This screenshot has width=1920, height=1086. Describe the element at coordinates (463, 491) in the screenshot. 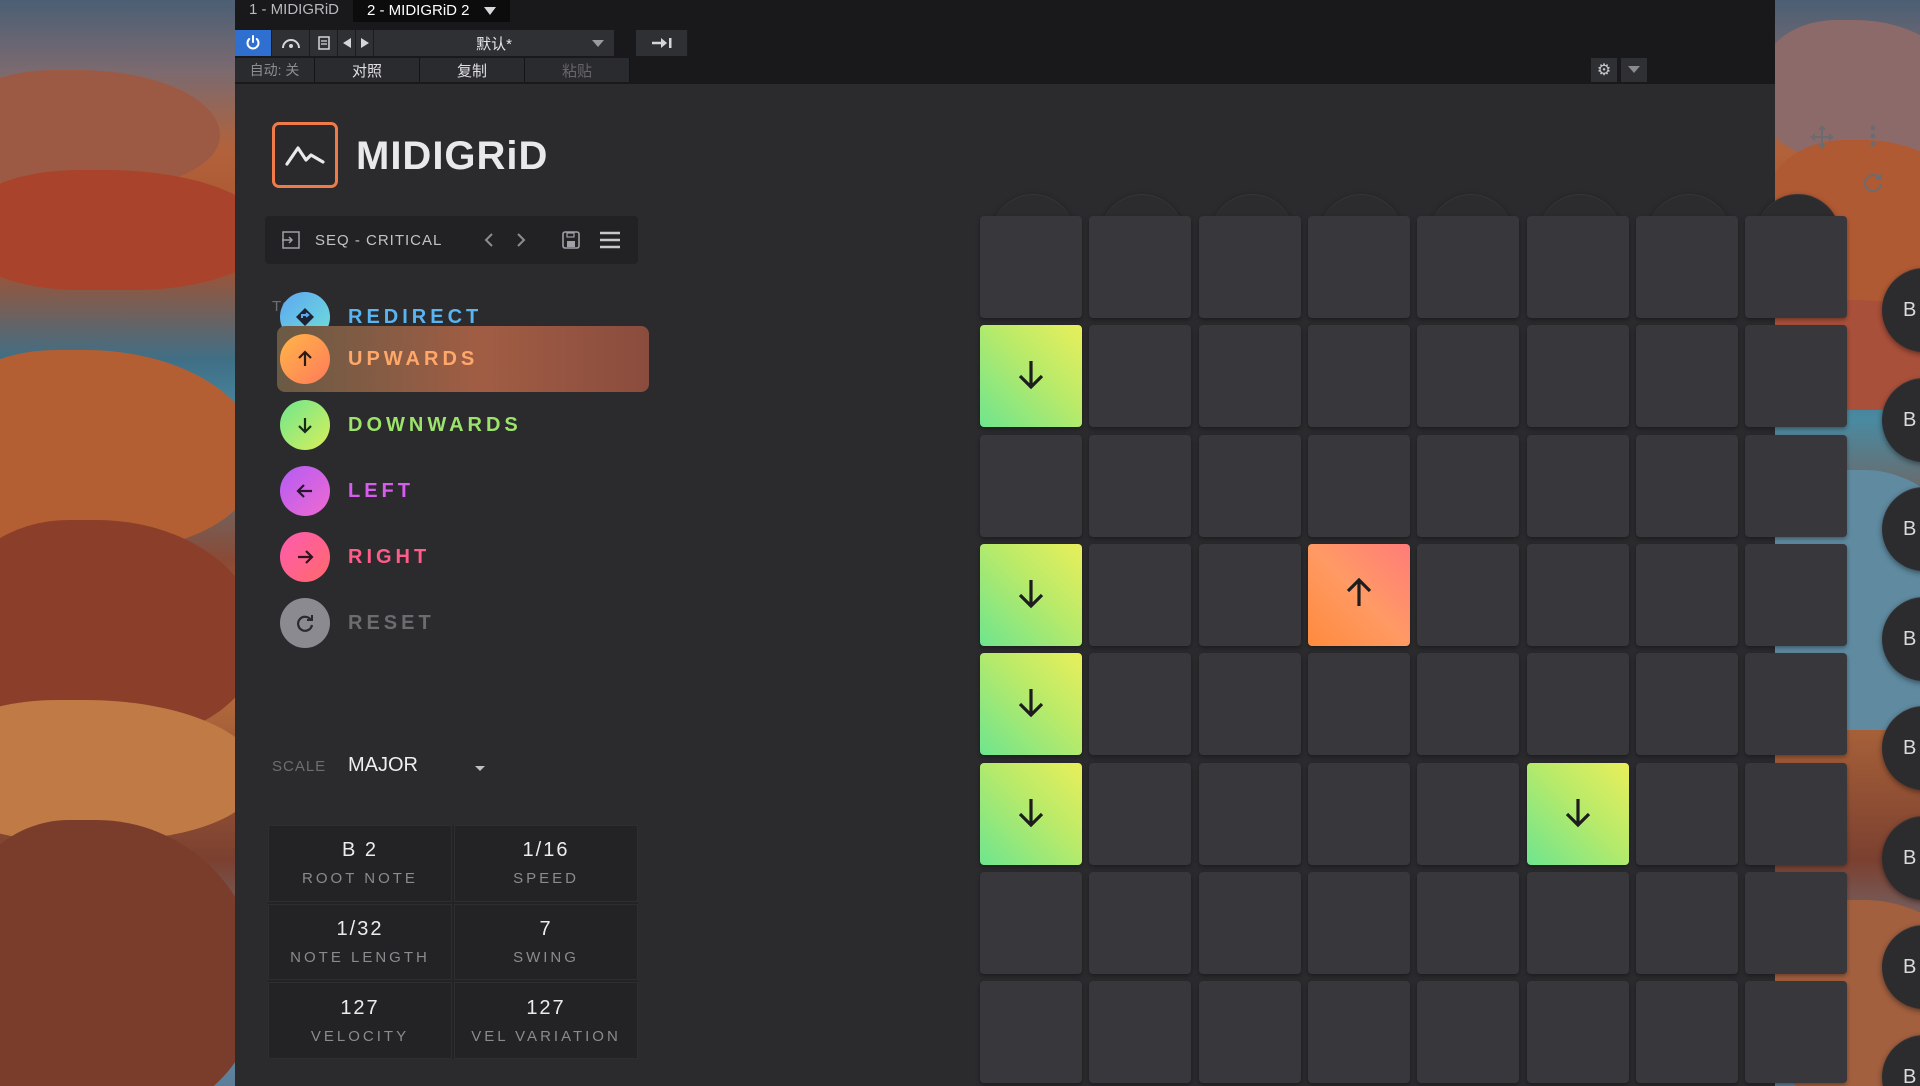

I see `tool-left: LEFT` at that location.